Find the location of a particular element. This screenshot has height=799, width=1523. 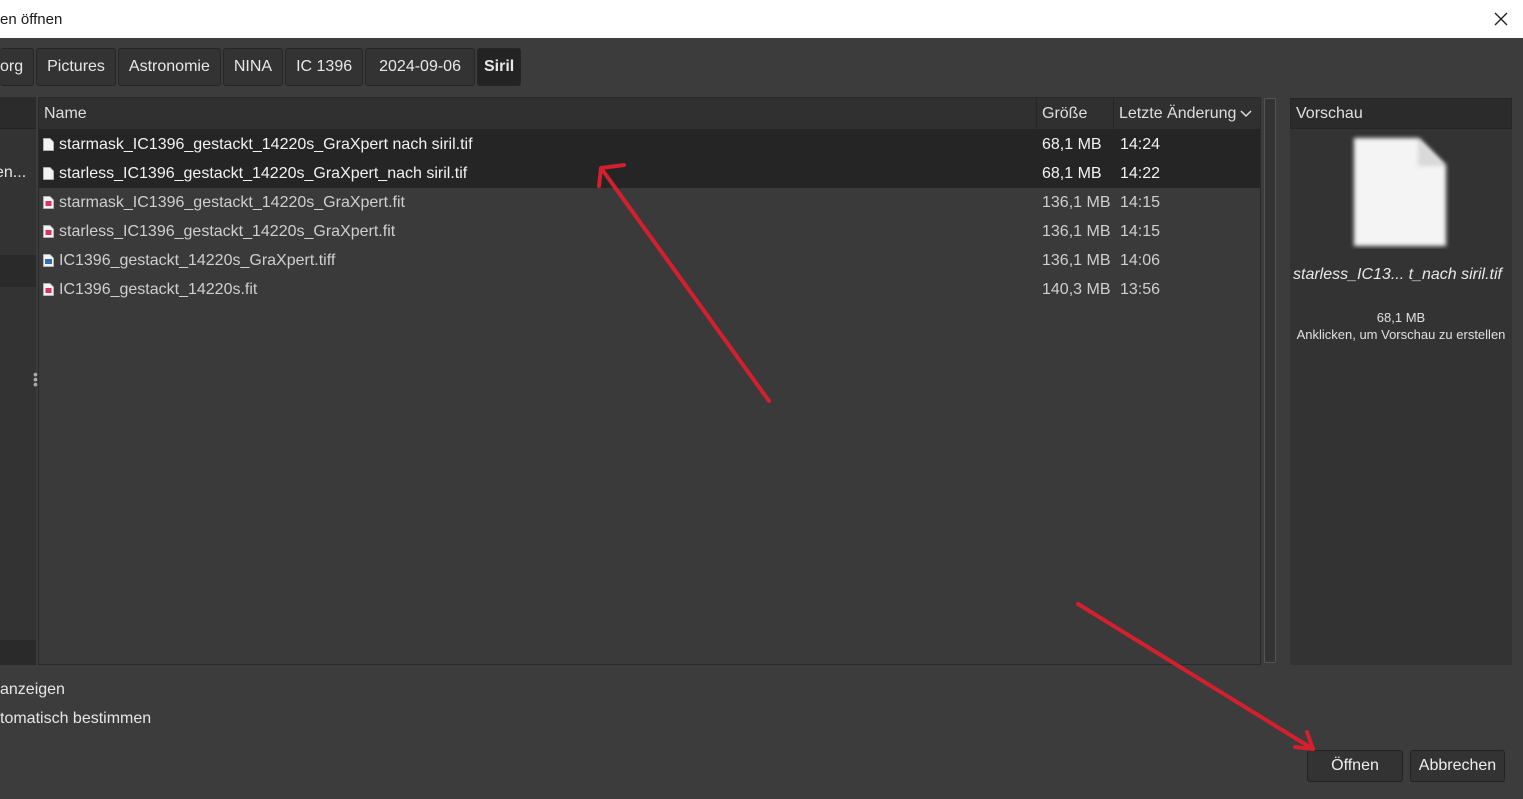

file-list-header: Name Größe Letzte Änderung is located at coordinates (649, 114).